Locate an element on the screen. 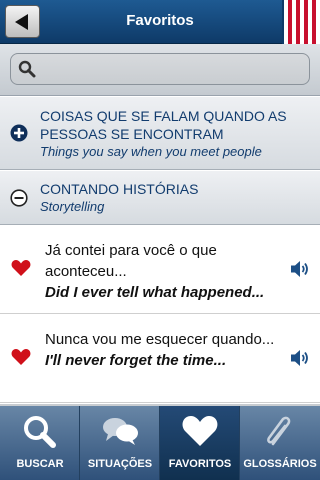 This screenshot has width=320, height=480. header-bar: Favoritos is located at coordinates (160, 22).